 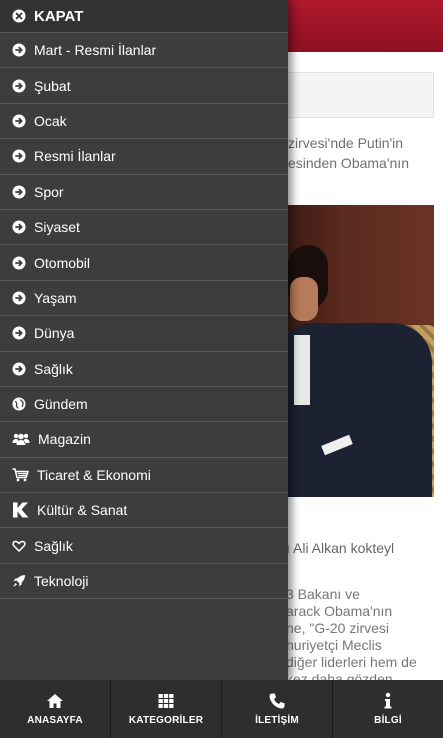 I want to click on menu-item-saglik-2: Sağlık, so click(x=144, y=546).